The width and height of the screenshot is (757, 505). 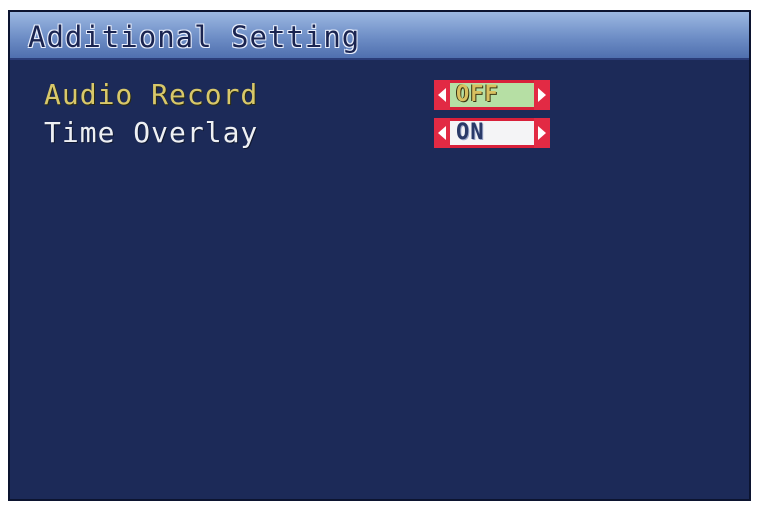 I want to click on audio-record-selector: OFF, so click(x=492, y=95).